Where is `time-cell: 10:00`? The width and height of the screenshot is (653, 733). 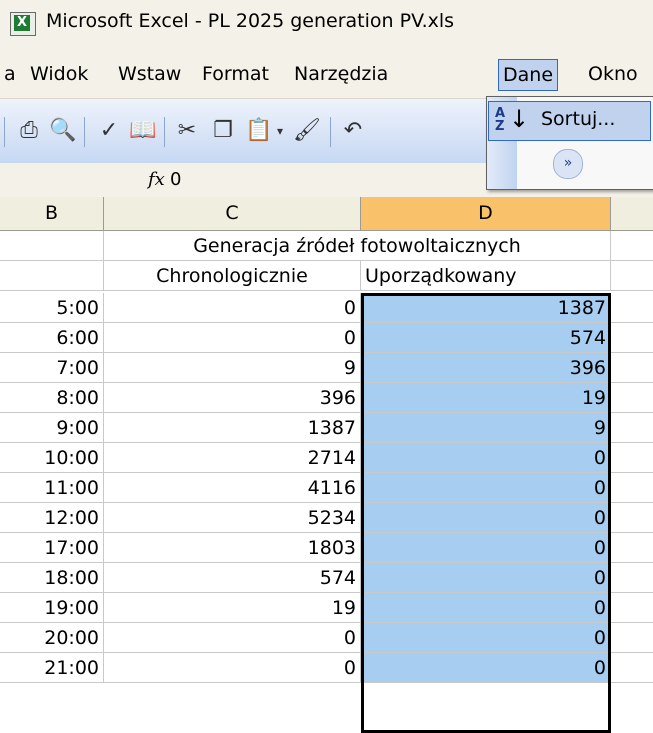 time-cell: 10:00 is located at coordinates (52, 458).